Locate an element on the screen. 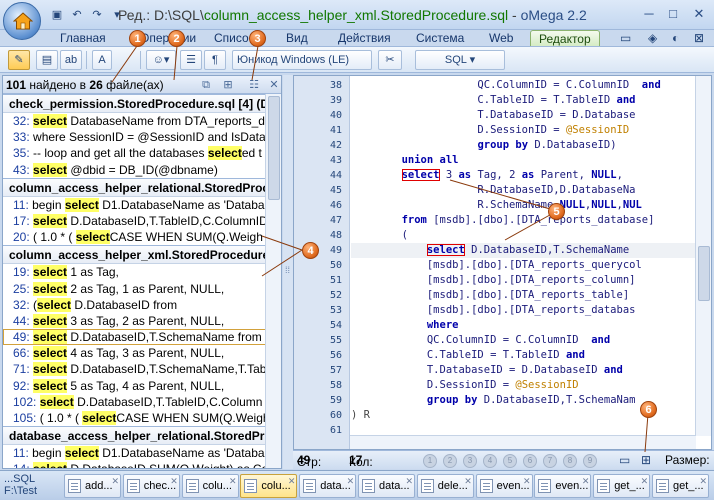 The height and width of the screenshot is (500, 714). tab-lists: Списо is located at coordinates (231, 38).